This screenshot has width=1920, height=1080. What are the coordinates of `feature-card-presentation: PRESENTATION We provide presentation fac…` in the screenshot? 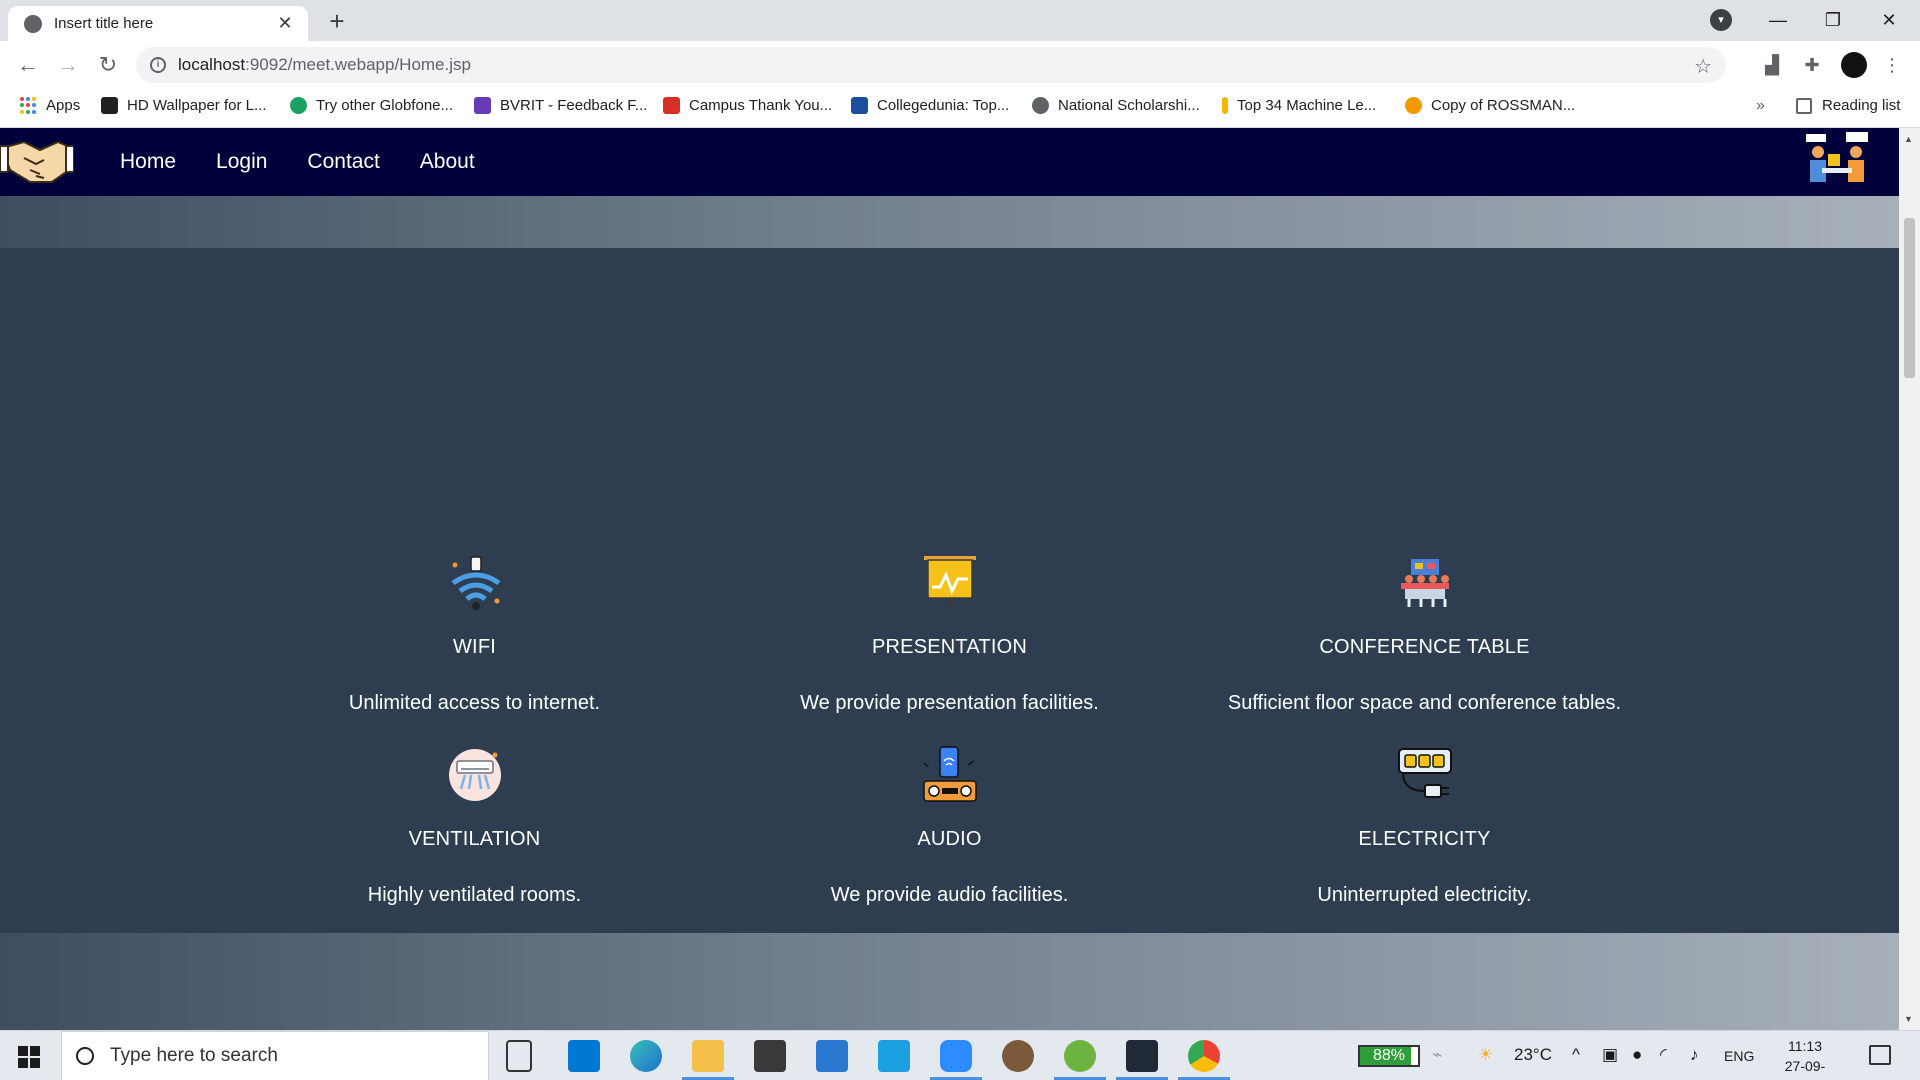 It's located at (949, 634).